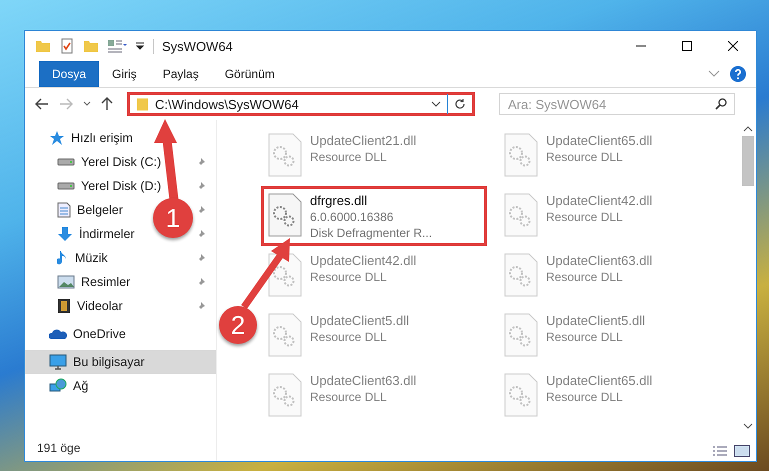 The height and width of the screenshot is (471, 769). What do you see at coordinates (301, 104) in the screenshot?
I see `address-bar: C:\Windows\SysWOW64` at bounding box center [301, 104].